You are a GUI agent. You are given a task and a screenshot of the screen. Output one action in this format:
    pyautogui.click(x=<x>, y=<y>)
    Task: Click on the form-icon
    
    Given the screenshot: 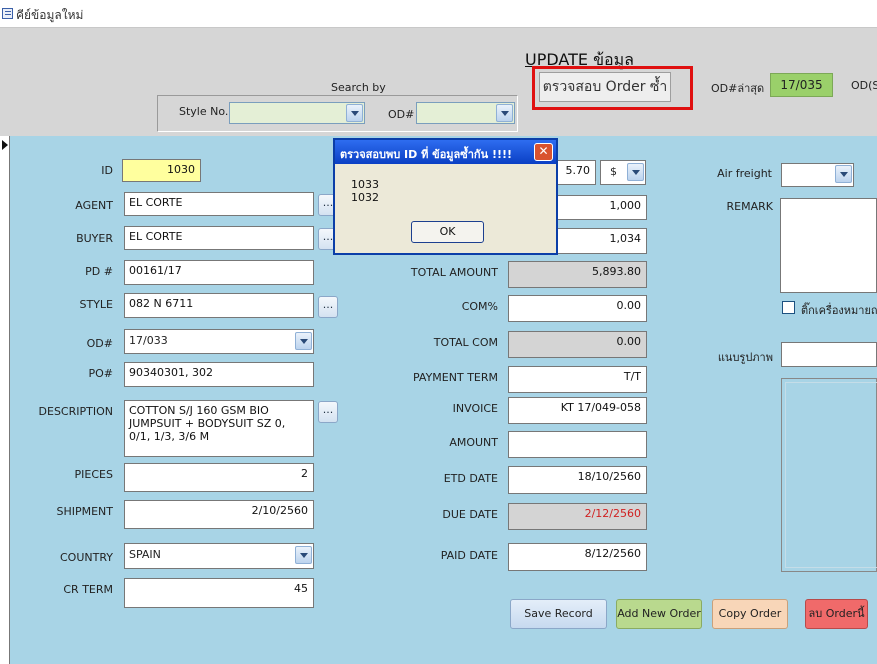 What is the action you would take?
    pyautogui.click(x=7, y=13)
    